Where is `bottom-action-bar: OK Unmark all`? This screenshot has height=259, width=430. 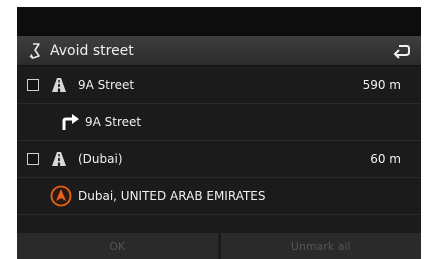
bottom-action-bar: OK Unmark all is located at coordinates (219, 246).